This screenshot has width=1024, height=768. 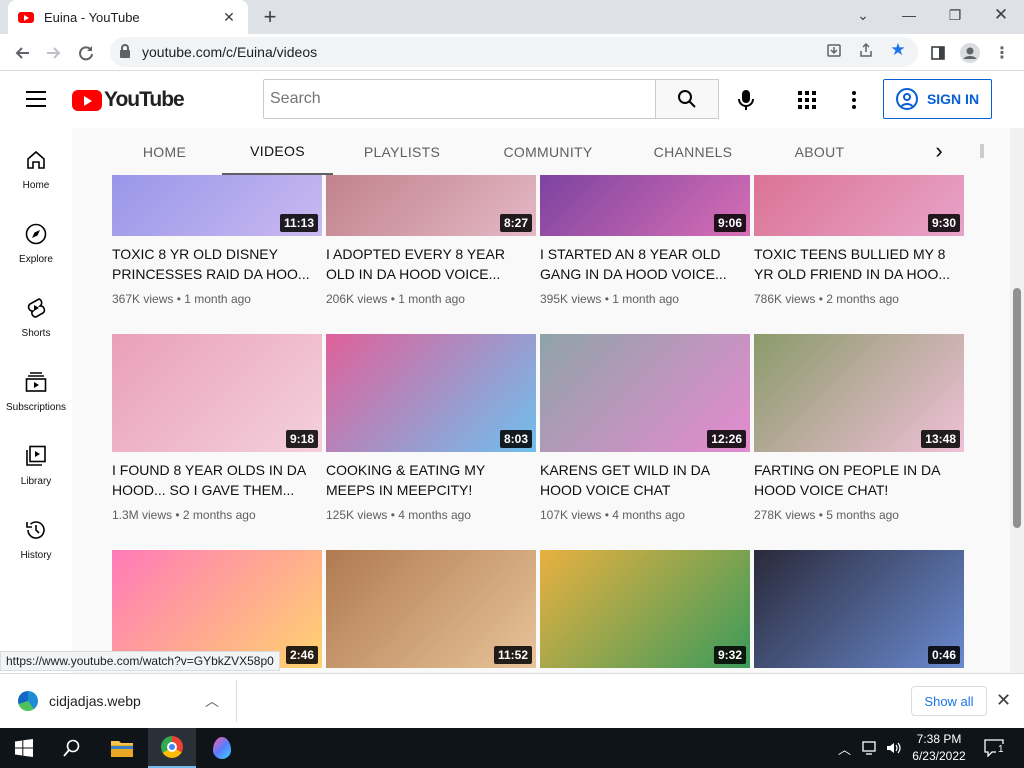 I want to click on youtube-favicon-icon, so click(x=26, y=17).